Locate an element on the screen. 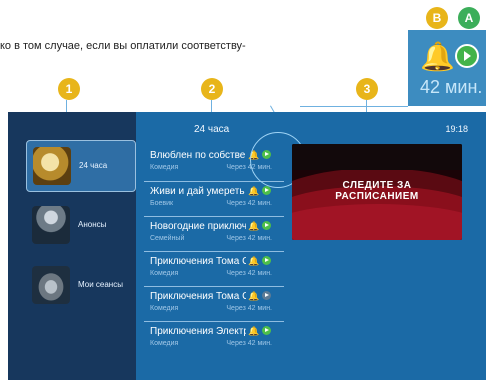  callout-badge-2: 2 is located at coordinates (212, 89).